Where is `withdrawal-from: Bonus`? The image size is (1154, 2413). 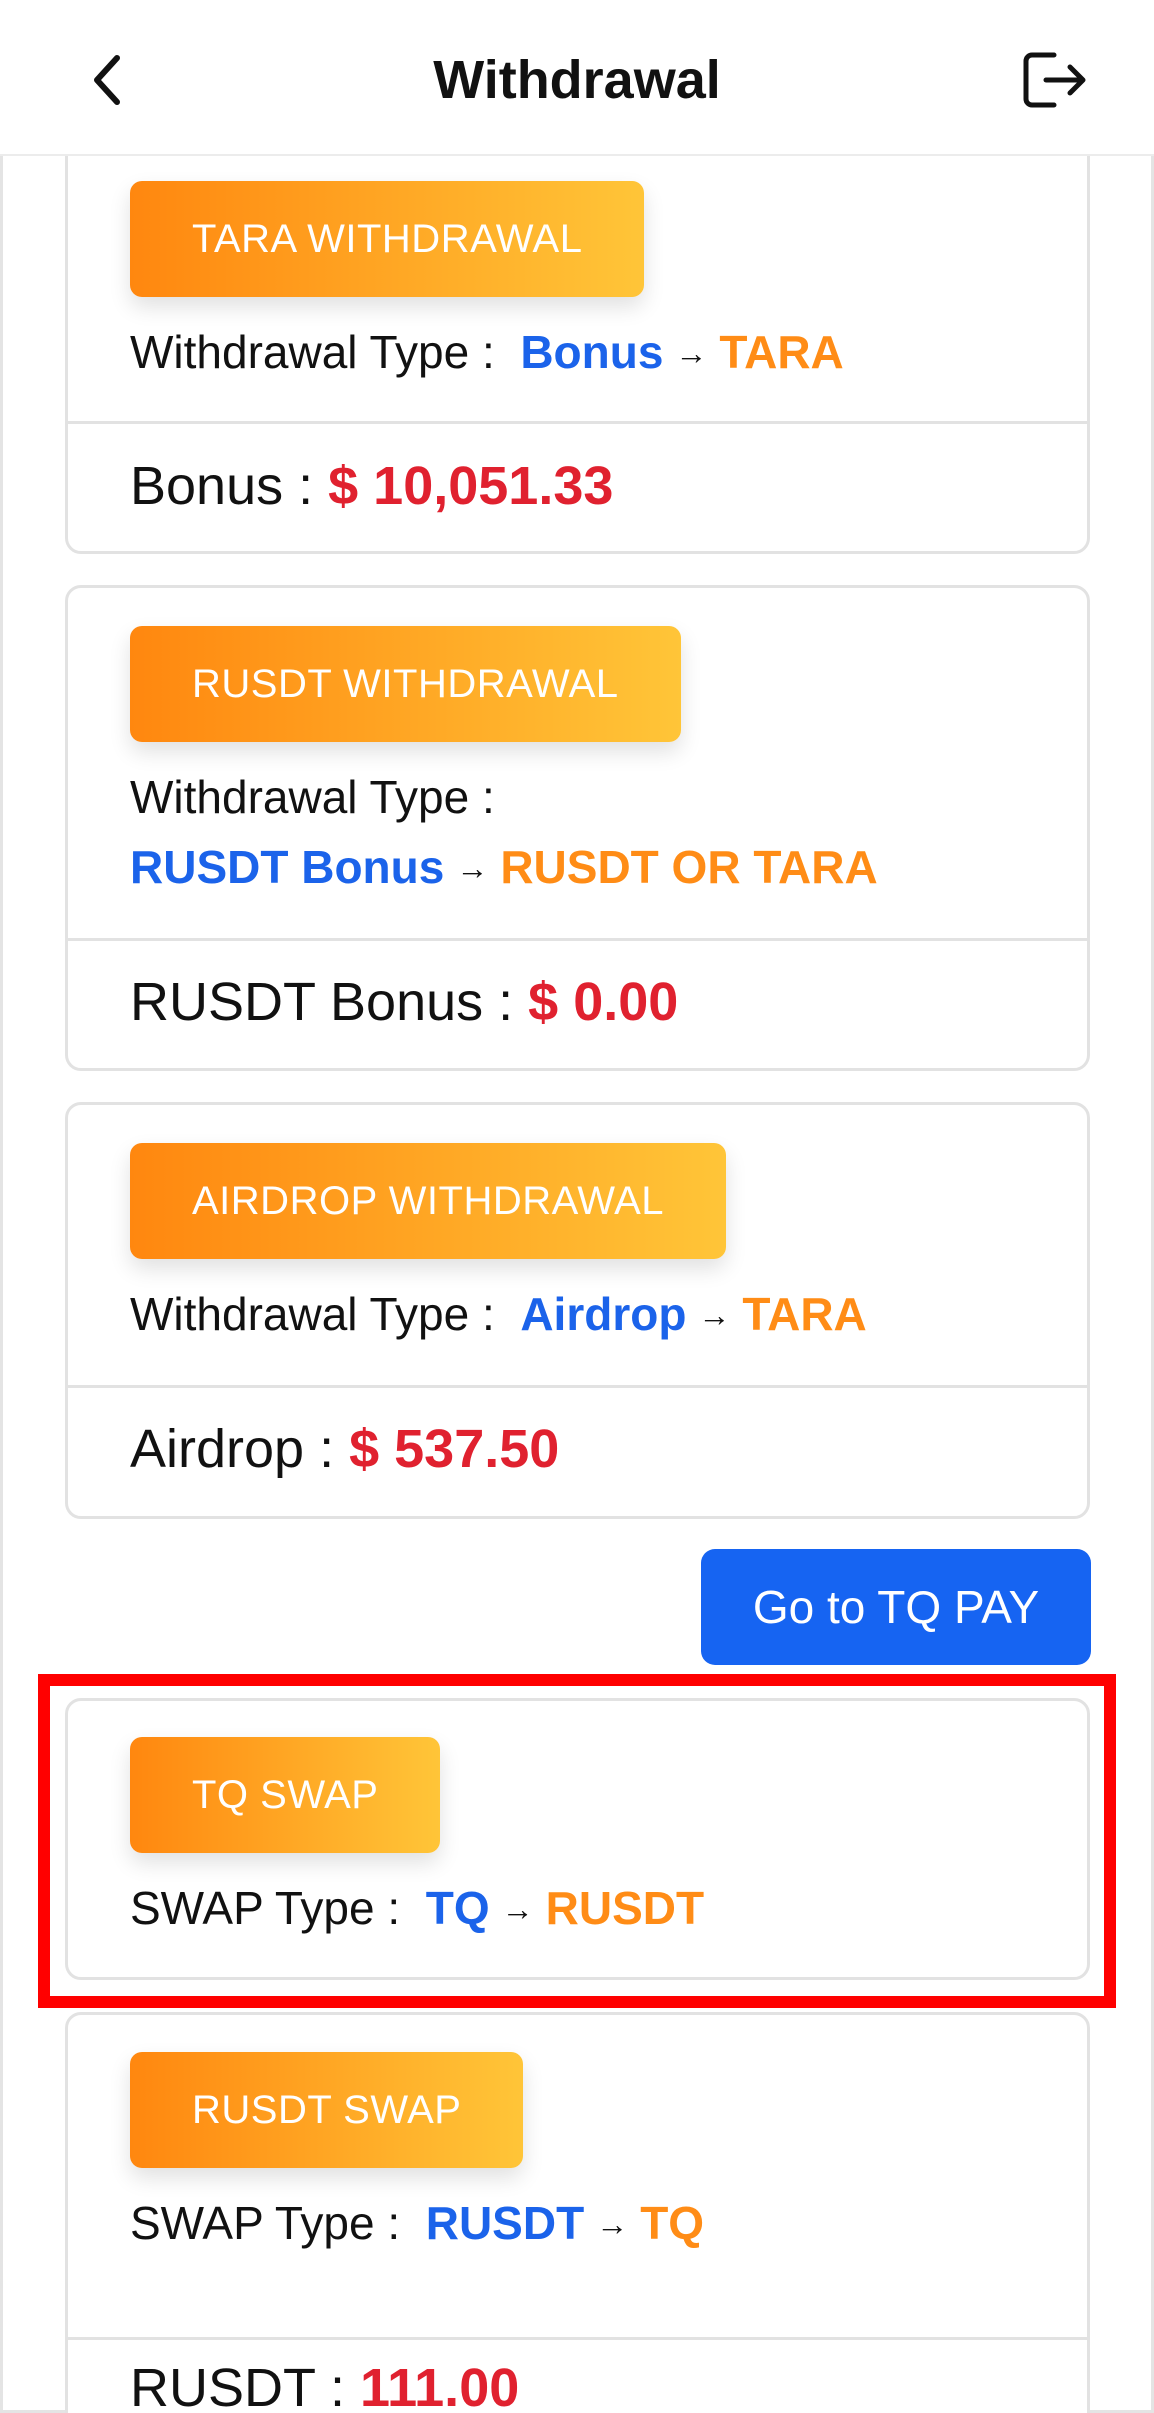
withdrawal-from: Bonus is located at coordinates (592, 352).